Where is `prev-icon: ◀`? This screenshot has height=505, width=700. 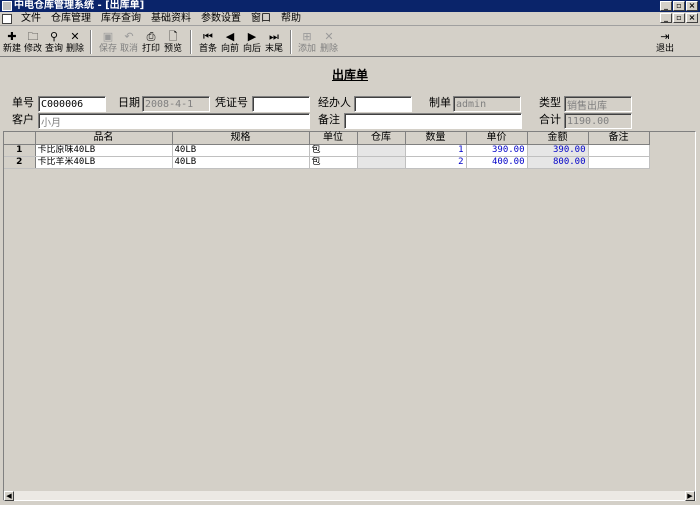 prev-icon: ◀ is located at coordinates (230, 36).